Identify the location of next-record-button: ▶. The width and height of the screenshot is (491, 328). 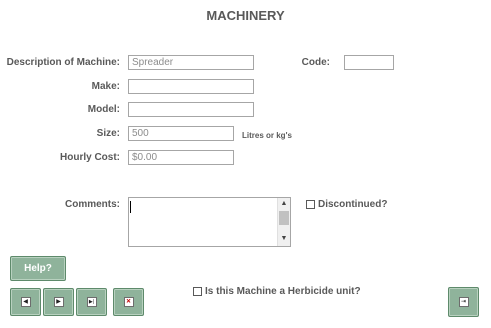
(58, 302).